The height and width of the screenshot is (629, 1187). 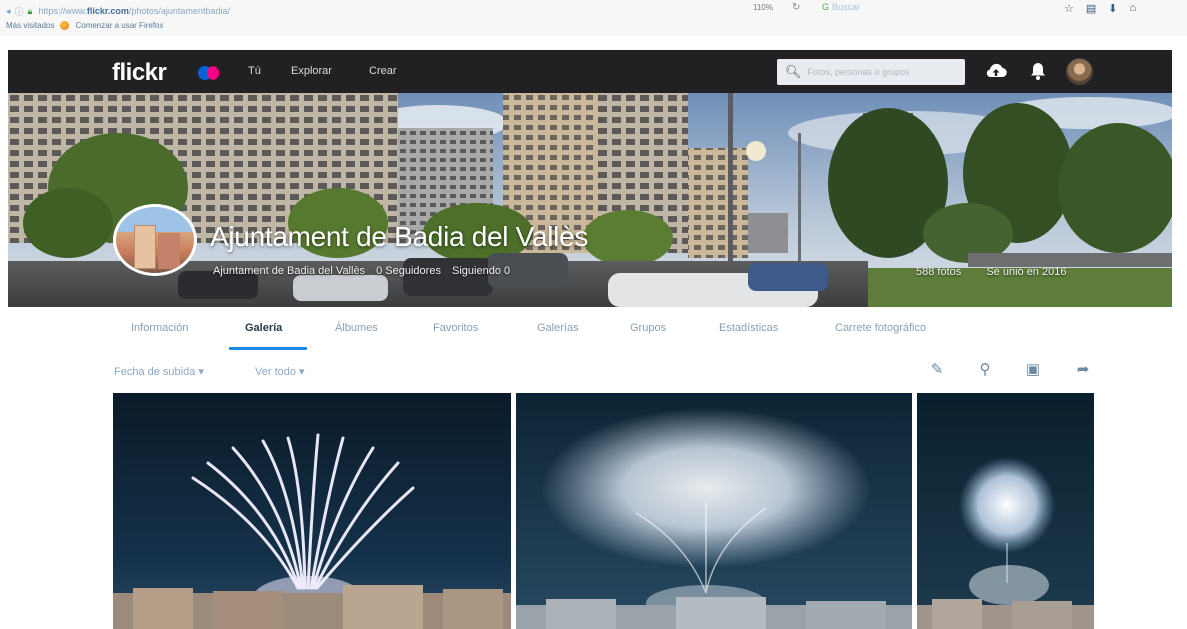 What do you see at coordinates (30, 11) in the screenshot?
I see `lock-icon: 🔒︎` at bounding box center [30, 11].